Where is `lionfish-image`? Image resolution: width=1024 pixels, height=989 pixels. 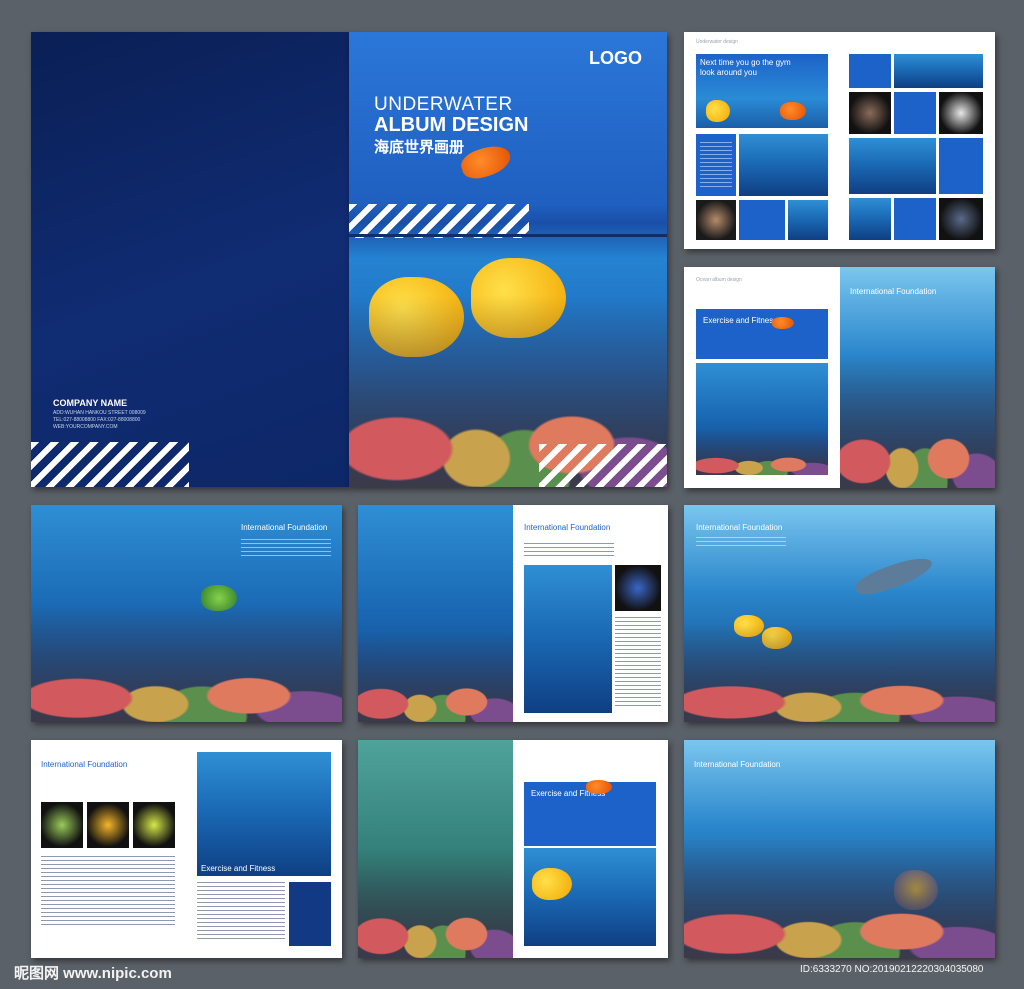 lionfish-image is located at coordinates (435, 613).